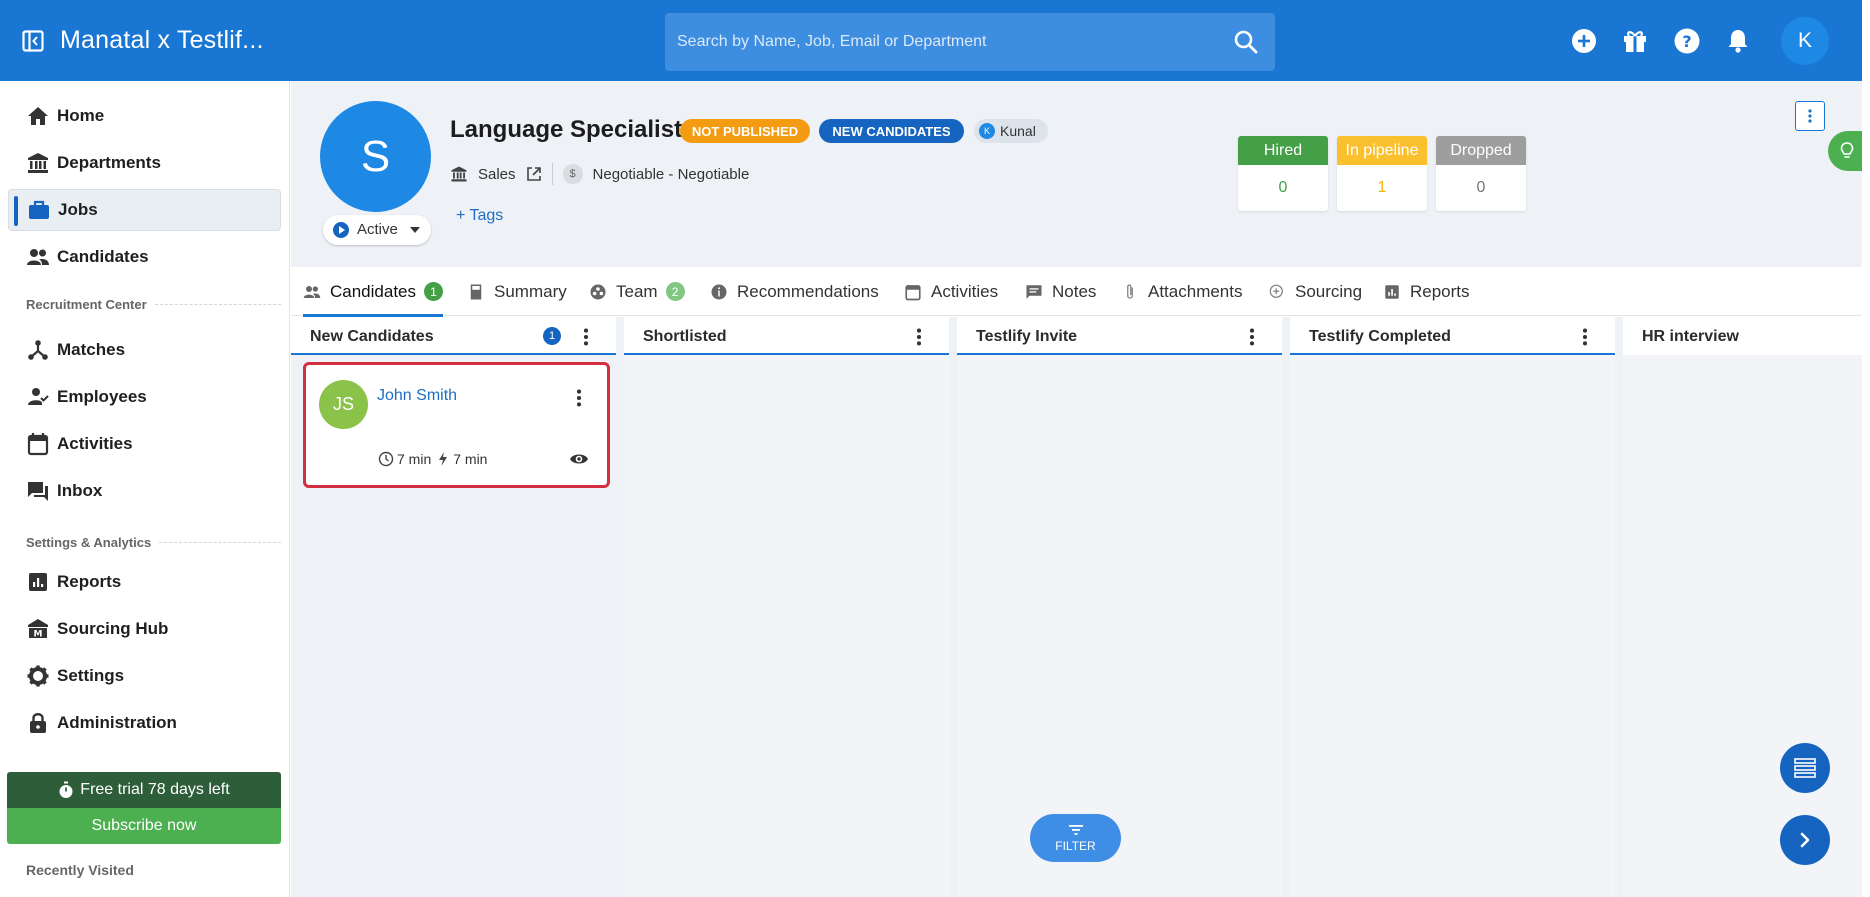 Image resolution: width=1870 pixels, height=897 pixels. Describe the element at coordinates (38, 491) in the screenshot. I see `chat-icon` at that location.